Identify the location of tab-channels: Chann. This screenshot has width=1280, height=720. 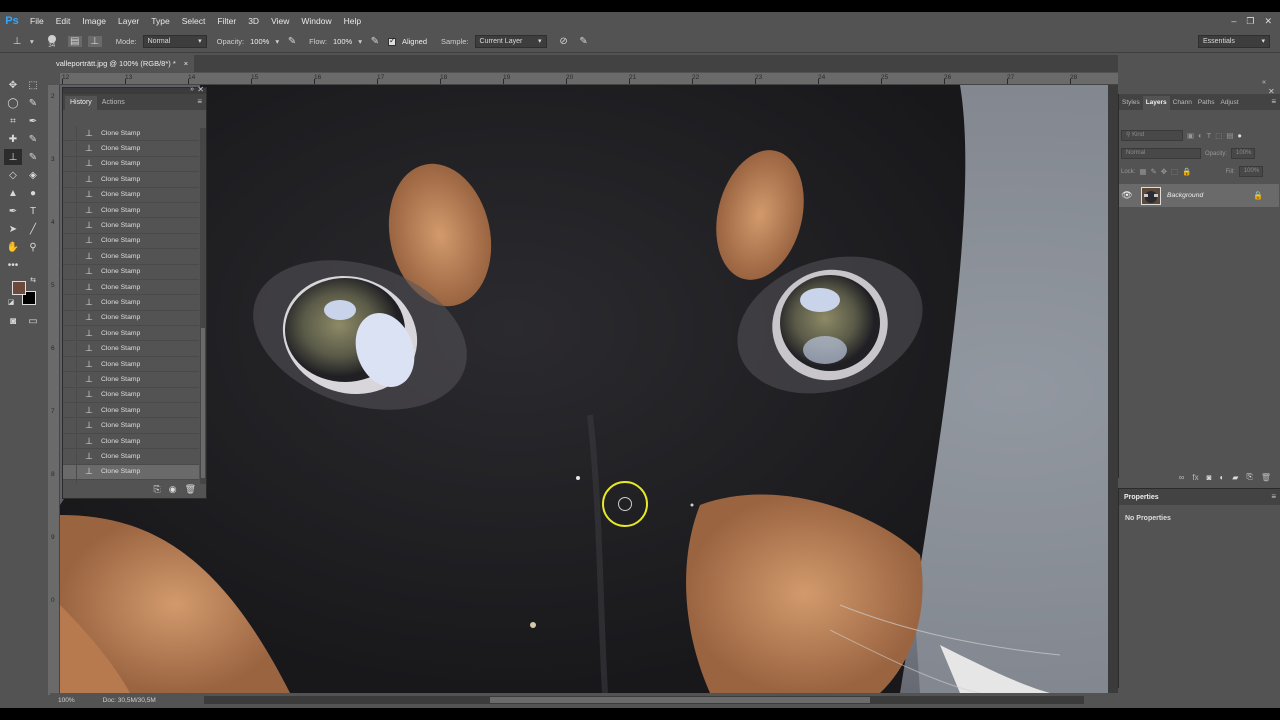
(1182, 103).